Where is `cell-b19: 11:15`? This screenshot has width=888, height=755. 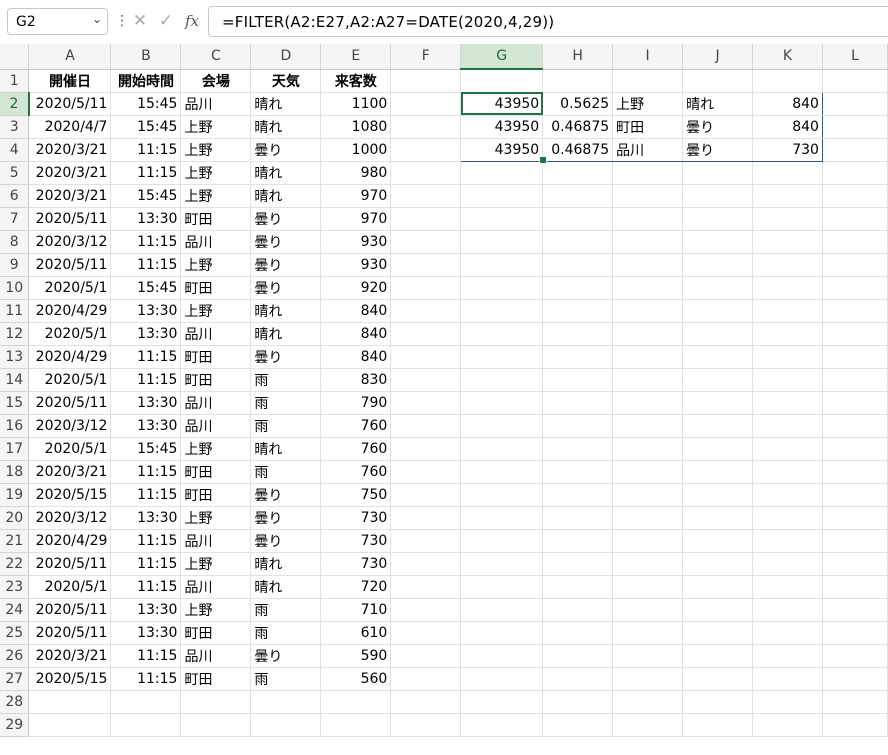 cell-b19: 11:15 is located at coordinates (146, 495).